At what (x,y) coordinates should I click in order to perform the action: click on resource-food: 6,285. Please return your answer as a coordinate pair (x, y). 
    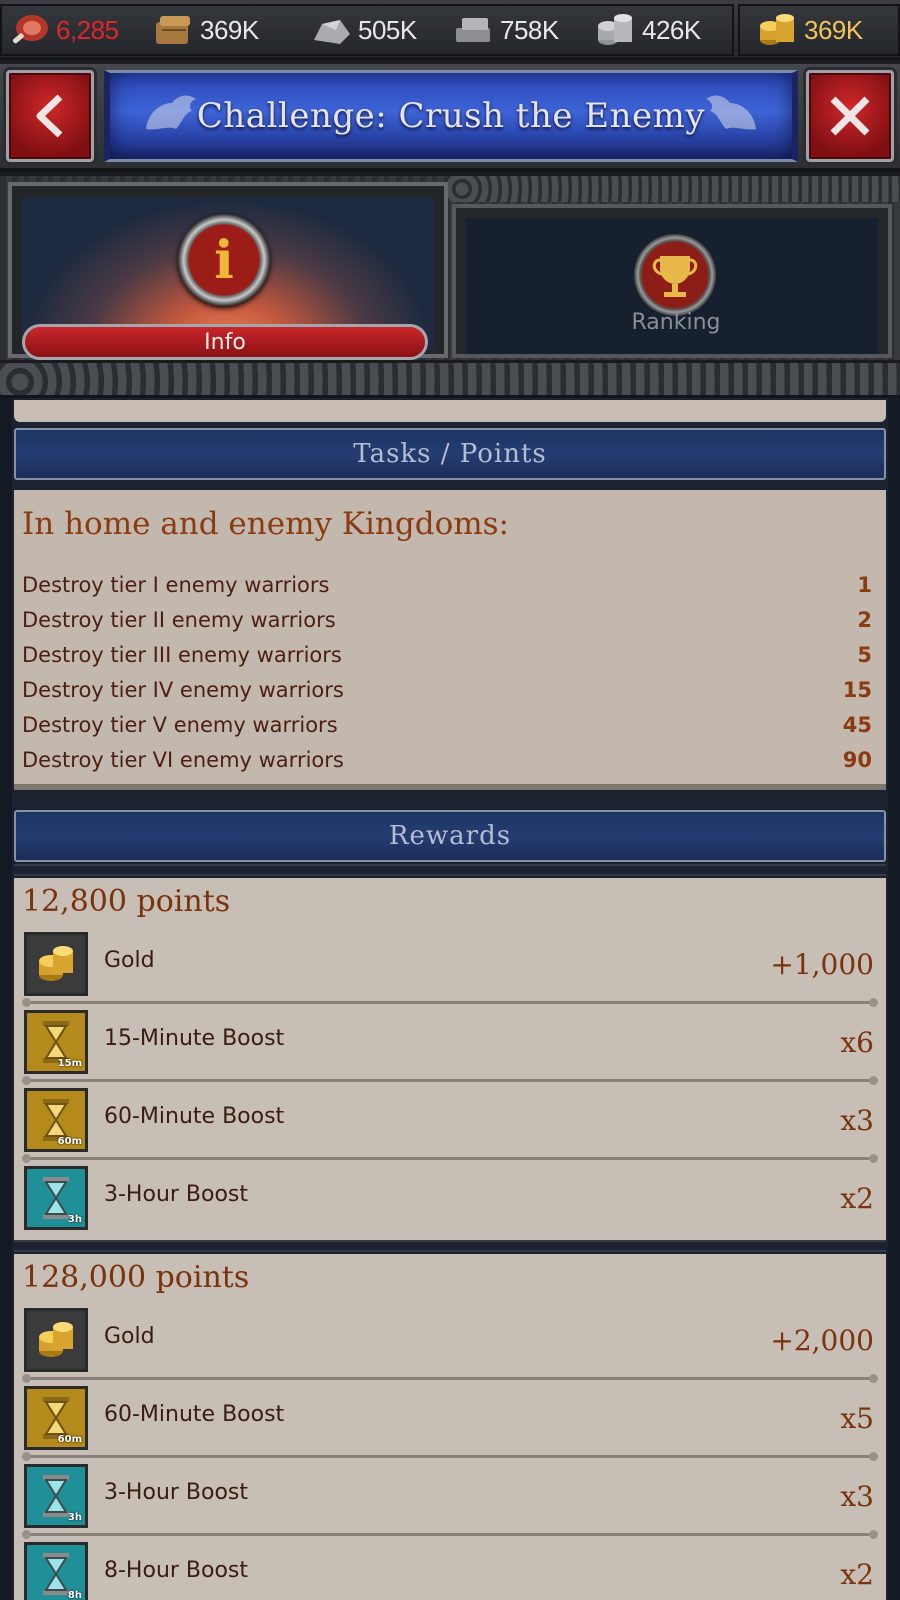
    Looking at the image, I should click on (63, 30).